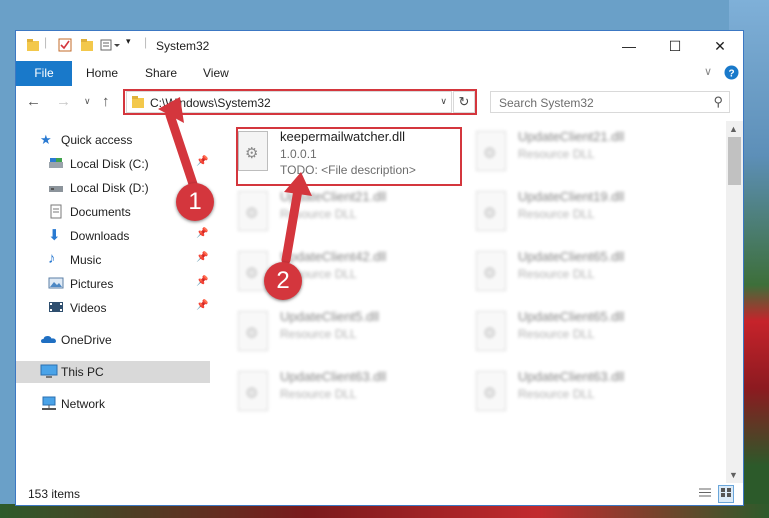 The image size is (769, 518). I want to click on tab-view: View, so click(216, 73).